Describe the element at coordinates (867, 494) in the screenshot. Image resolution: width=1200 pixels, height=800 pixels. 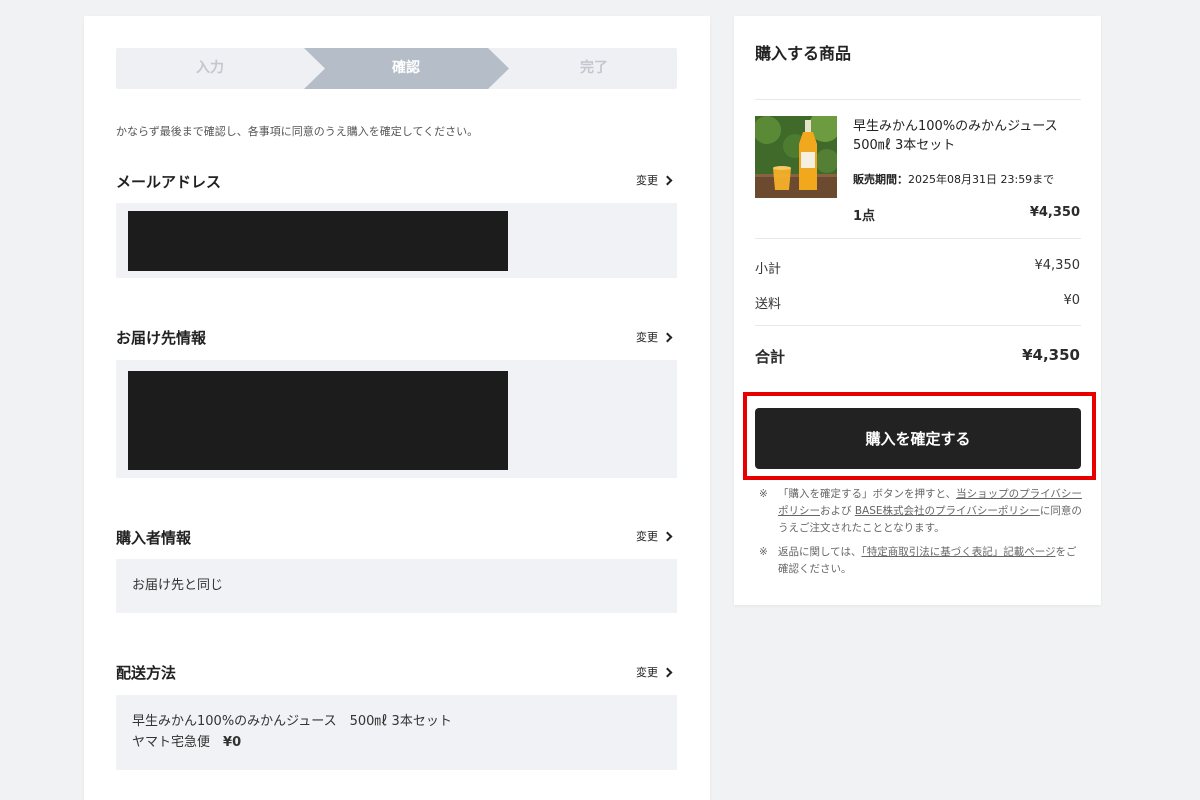
I see `note1-pre: 「購入を確定する」ボタンを押すと、` at that location.